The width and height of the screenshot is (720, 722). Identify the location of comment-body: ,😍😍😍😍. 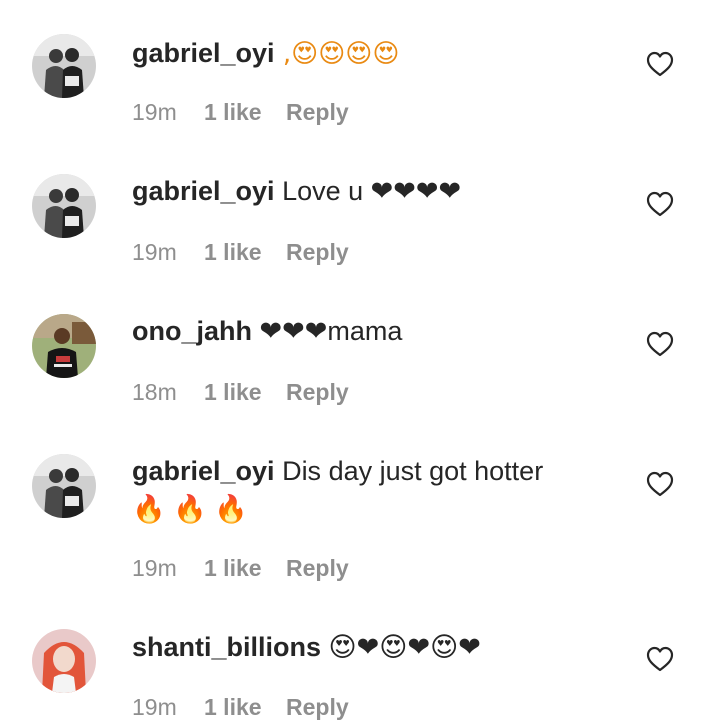
(337, 54).